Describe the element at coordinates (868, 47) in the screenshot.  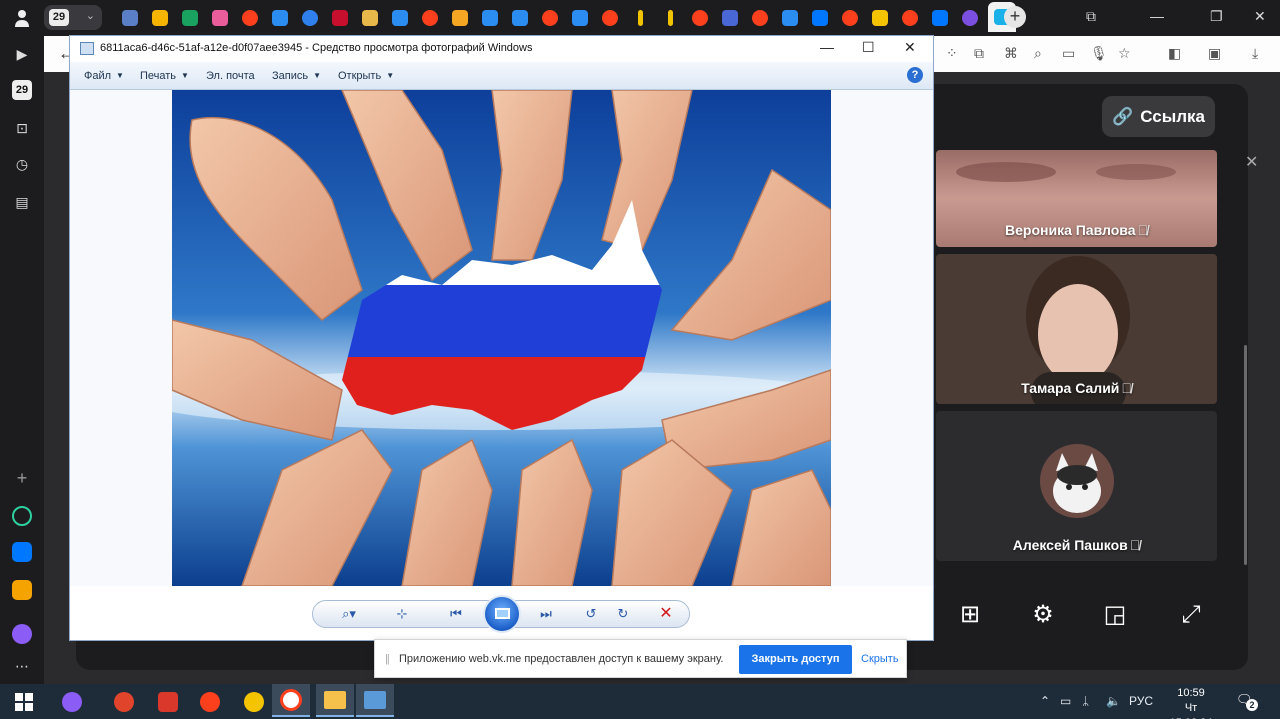
I see `maximize-icon: ☐` at that location.